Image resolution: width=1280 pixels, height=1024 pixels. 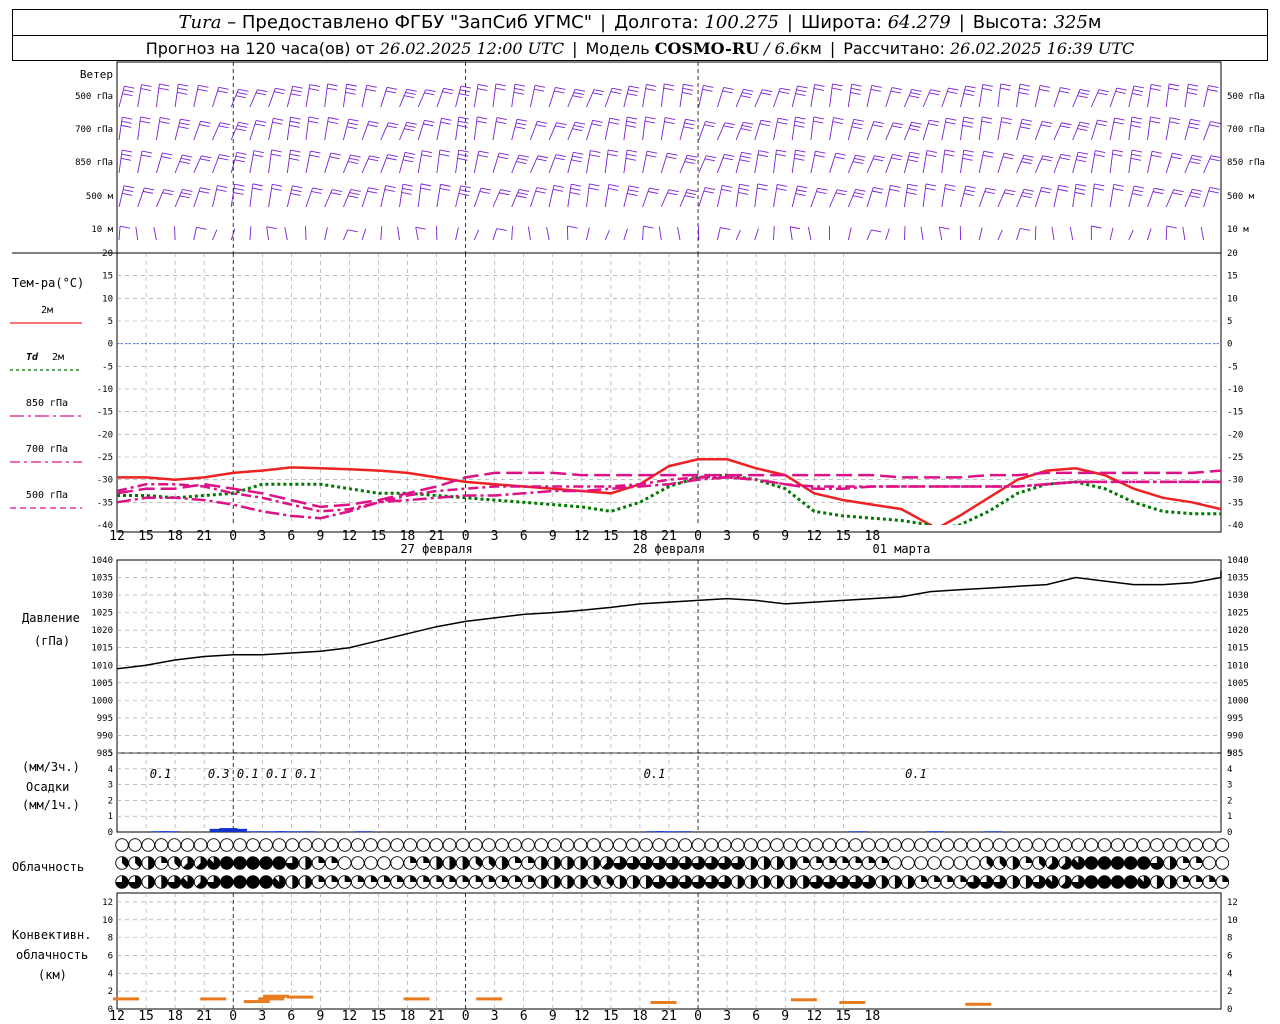 What do you see at coordinates (1229, 817) in the screenshot?
I see `precip-ytick-right: 1` at bounding box center [1229, 817].